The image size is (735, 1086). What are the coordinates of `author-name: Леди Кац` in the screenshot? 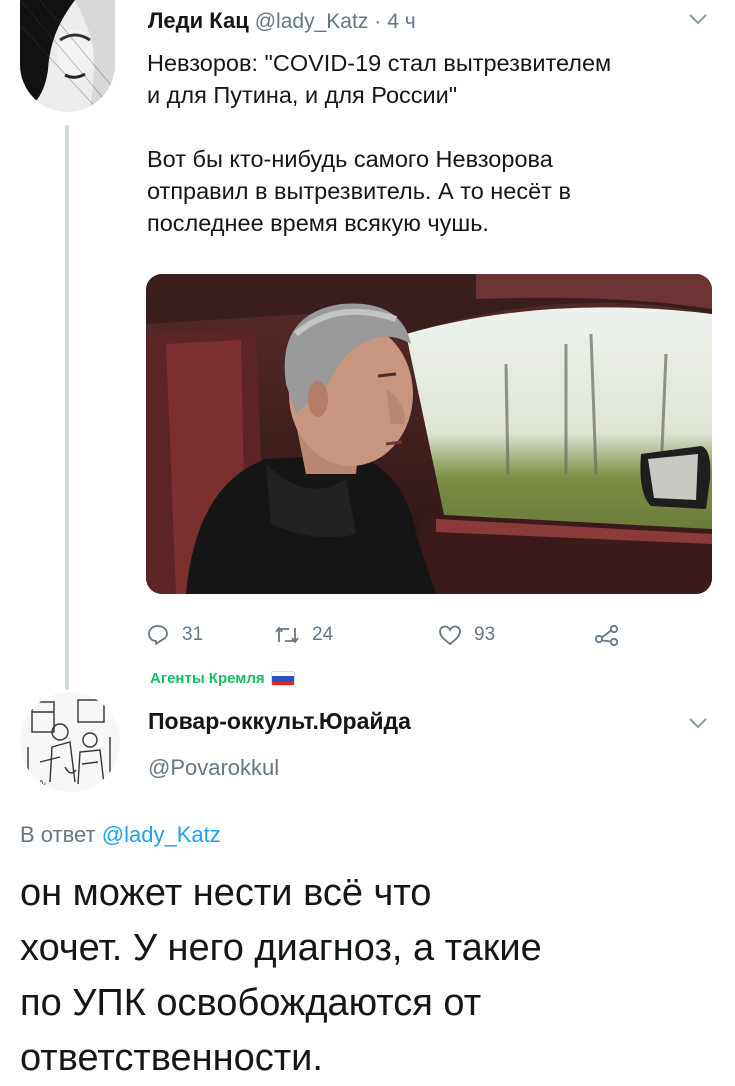 It's located at (198, 21).